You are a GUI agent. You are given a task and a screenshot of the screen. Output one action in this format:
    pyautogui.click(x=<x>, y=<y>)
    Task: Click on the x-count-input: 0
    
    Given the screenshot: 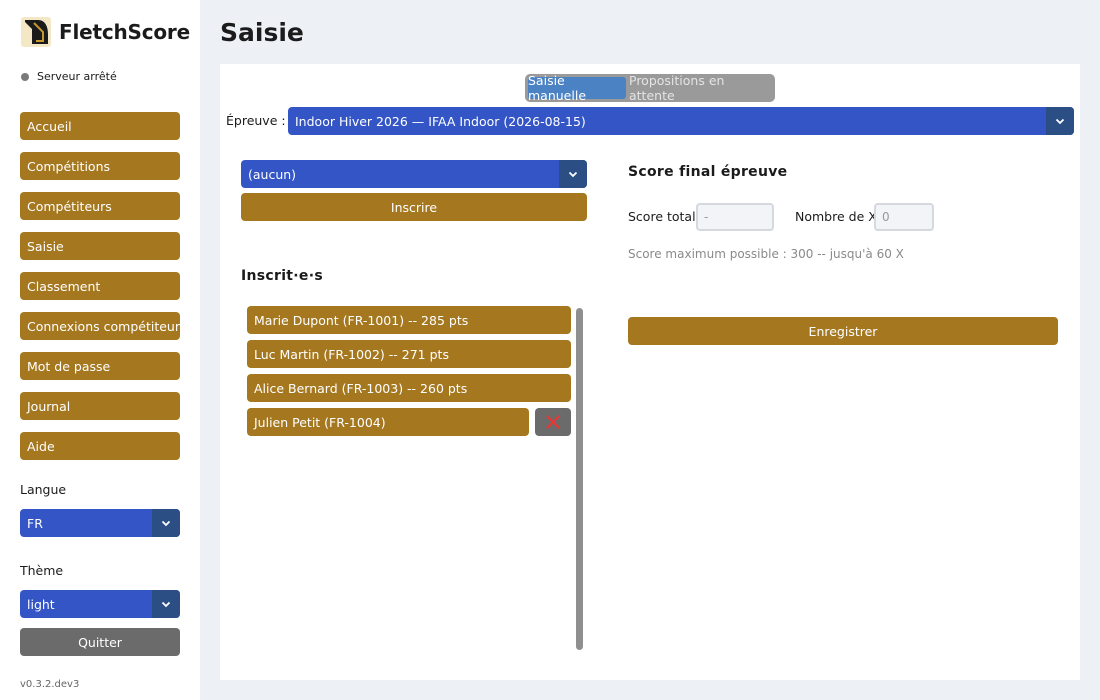 What is the action you would take?
    pyautogui.click(x=904, y=217)
    